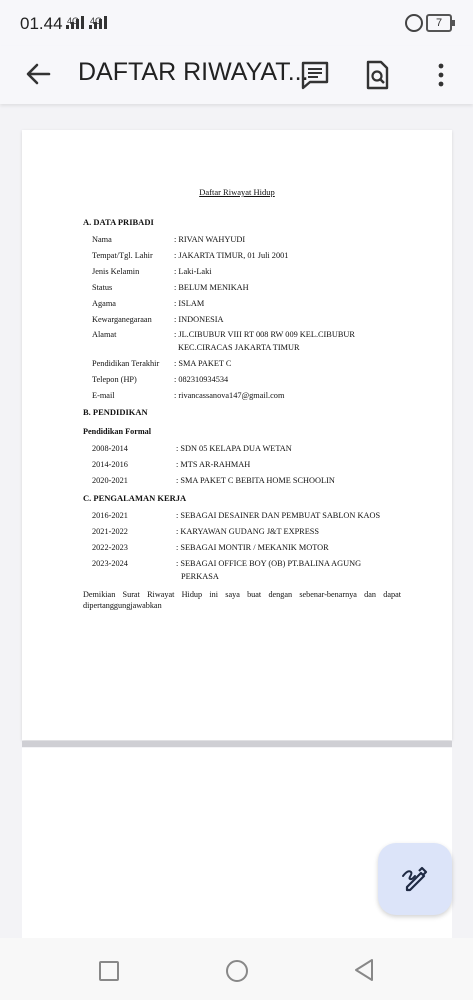  Describe the element at coordinates (255, 480) in the screenshot. I see `period-value: : SMA PAKET C BEBITA HOME SCHOOLIN` at that location.